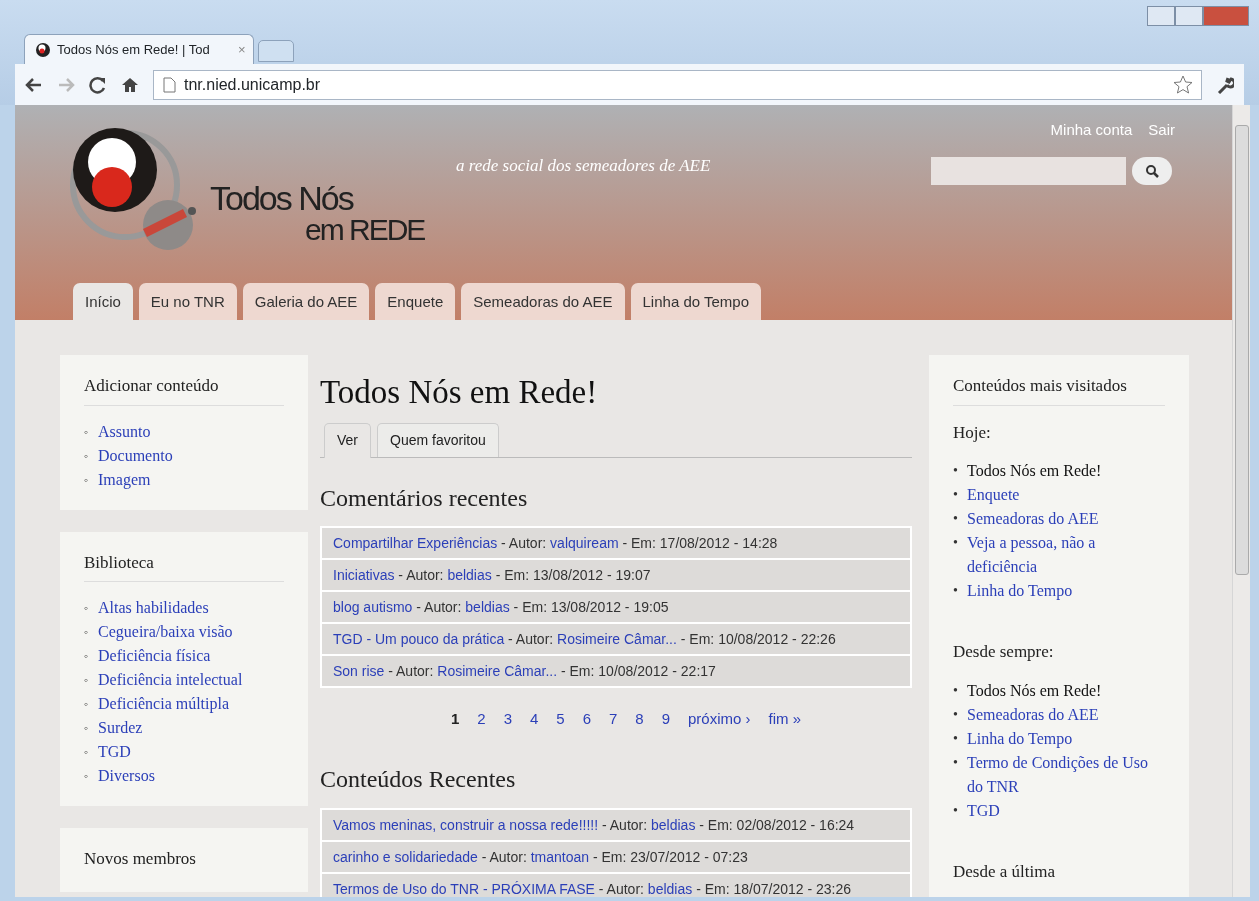  Describe the element at coordinates (126, 776) in the screenshot. I see `sidebar-link: Diversos` at that location.